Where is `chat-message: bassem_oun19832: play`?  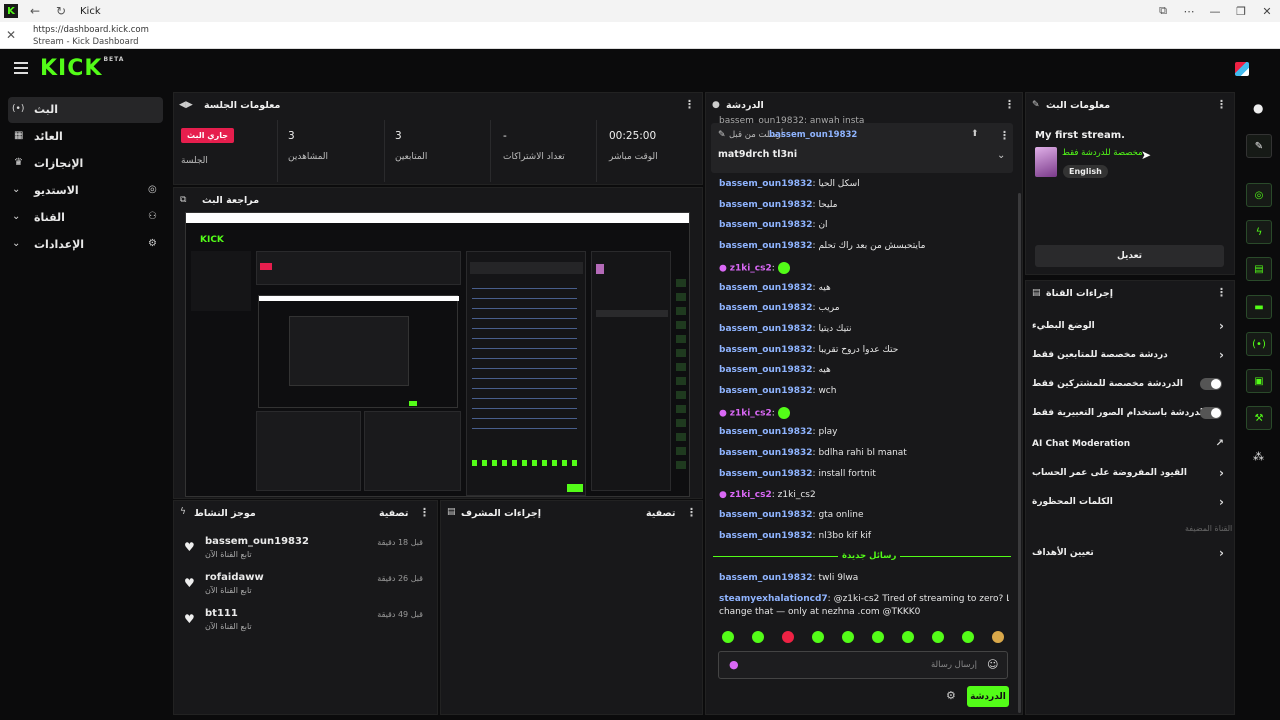 chat-message: bassem_oun19832: play is located at coordinates (778, 432).